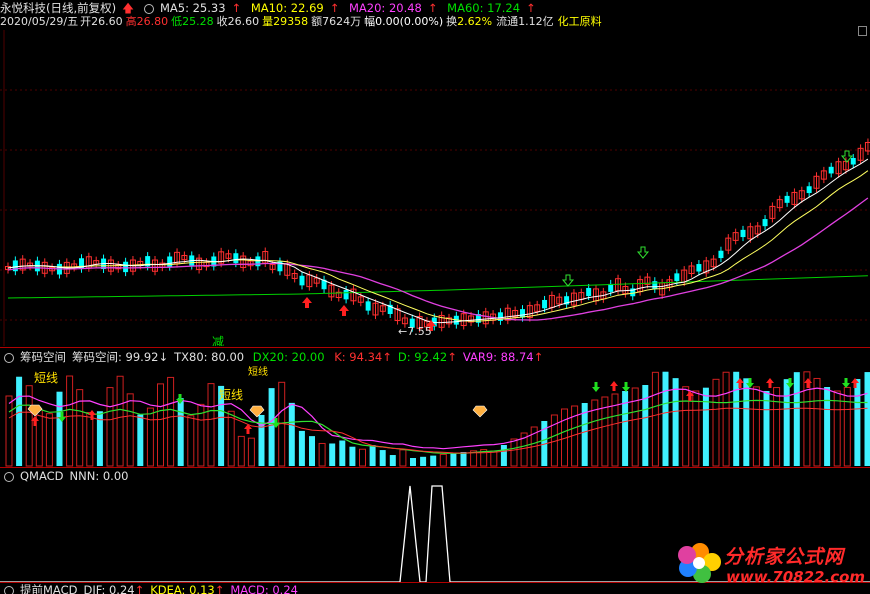 Image resolution: width=870 pixels, height=594 pixels. Describe the element at coordinates (115, 357) in the screenshot. I see `chip-space-value: 筹码空间: 99.92` at that location.